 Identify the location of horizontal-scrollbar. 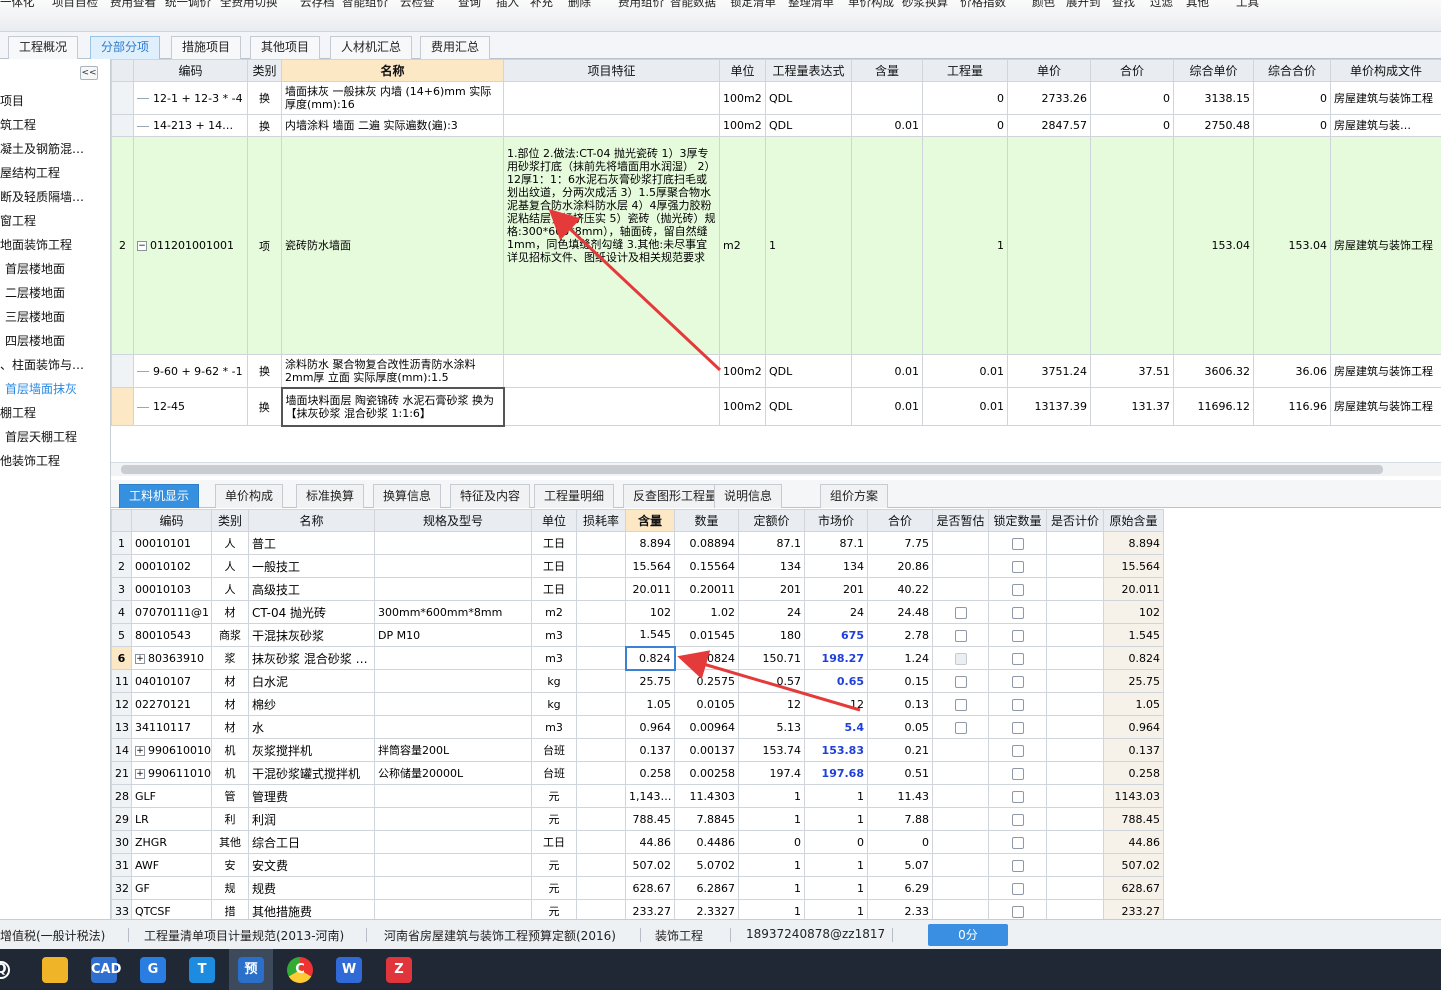
(776, 469).